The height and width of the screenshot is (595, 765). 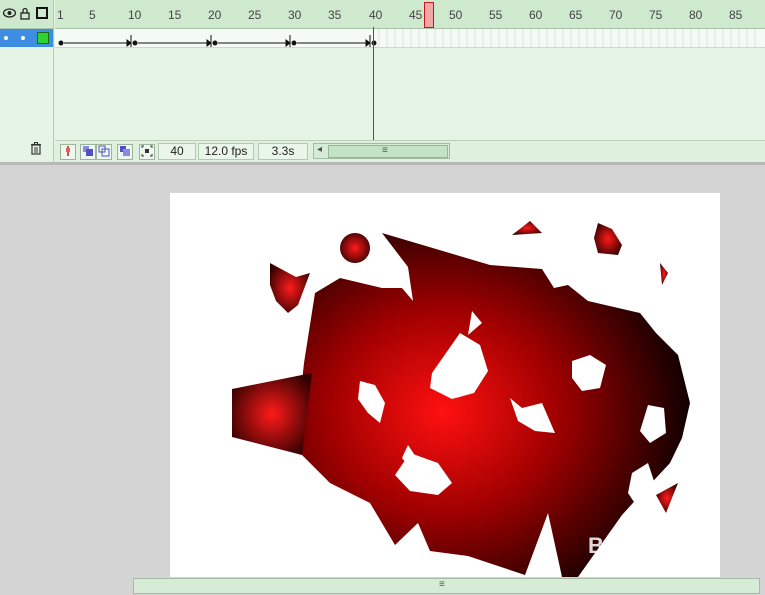 What do you see at coordinates (255, 15) in the screenshot?
I see `ruler-label: 25` at bounding box center [255, 15].